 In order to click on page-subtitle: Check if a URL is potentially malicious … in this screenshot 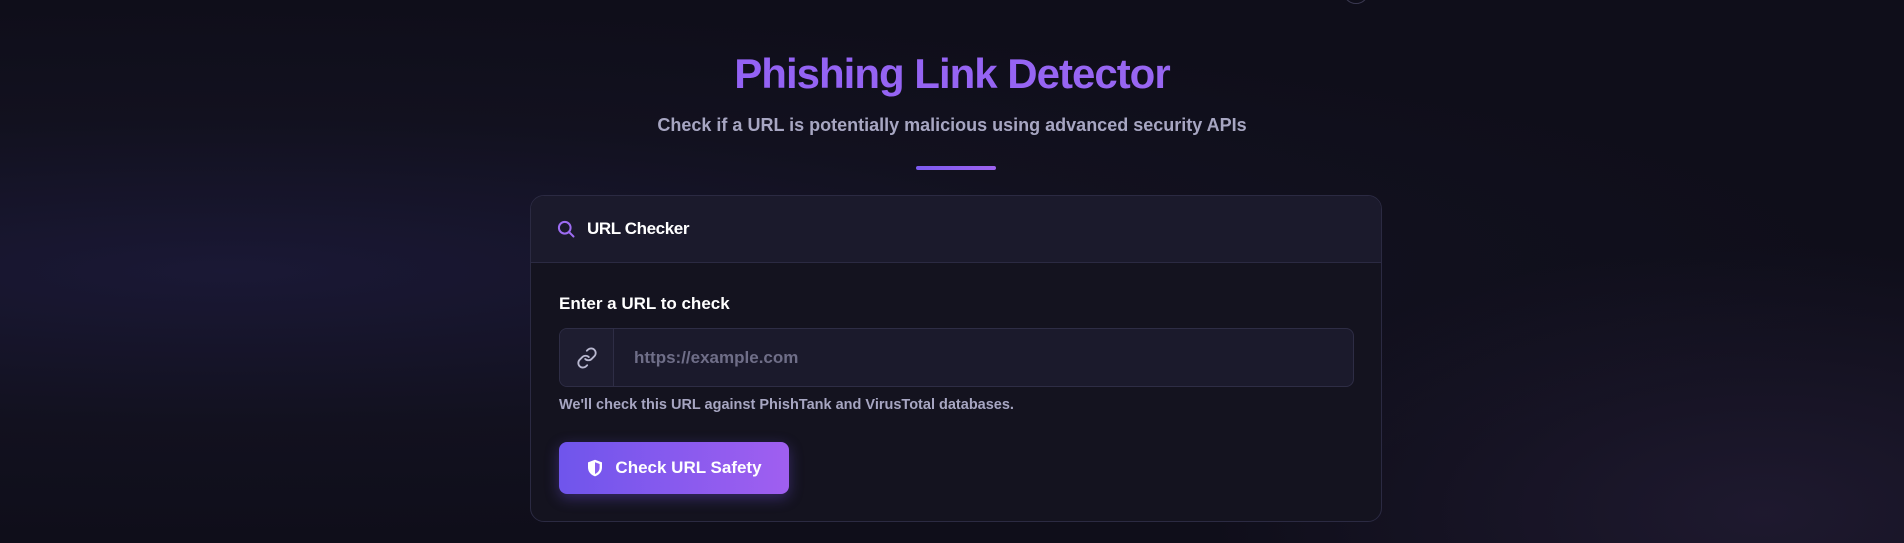, I will do `click(952, 125)`.